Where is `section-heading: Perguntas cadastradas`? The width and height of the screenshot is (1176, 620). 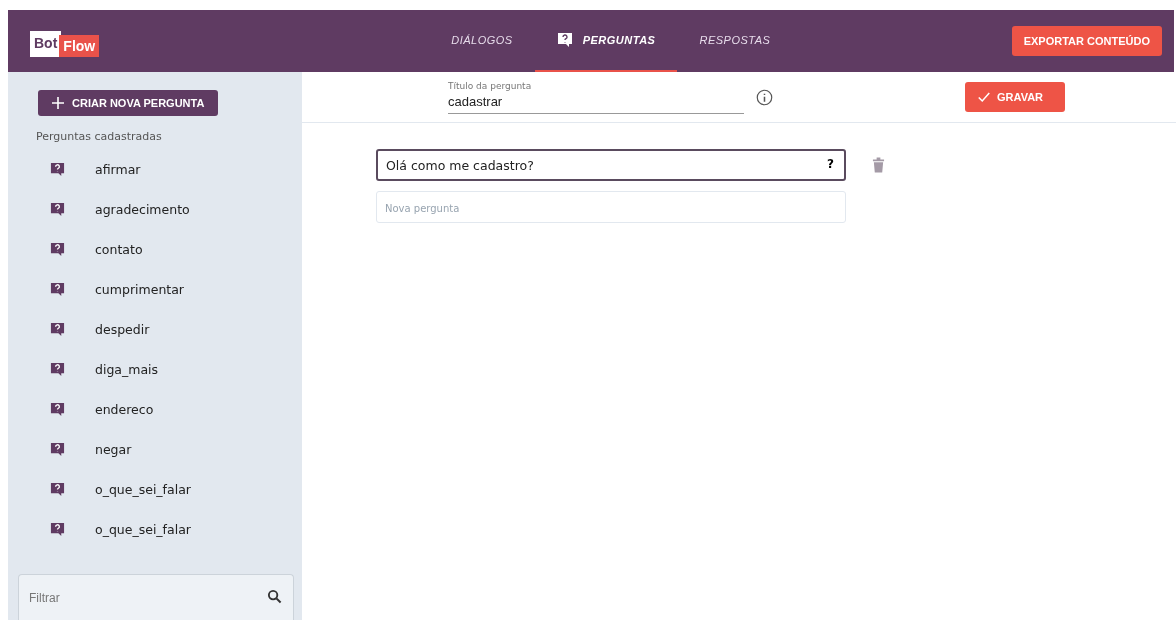 section-heading: Perguntas cadastradas is located at coordinates (99, 136).